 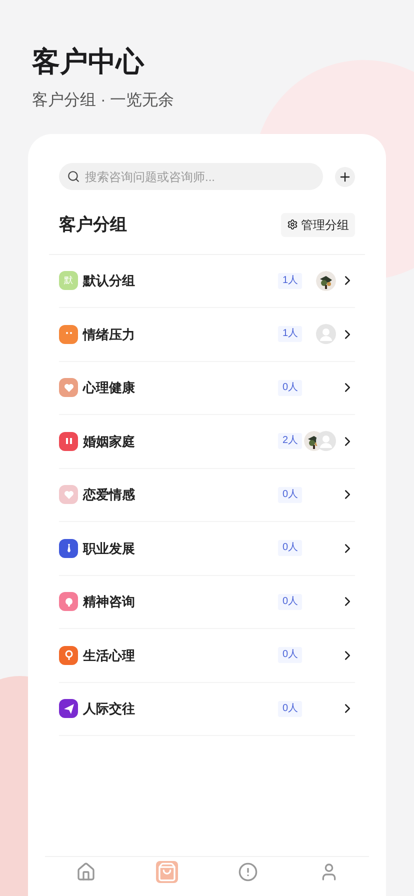 I want to click on group-row: 职业发展 0人, so click(x=207, y=549).